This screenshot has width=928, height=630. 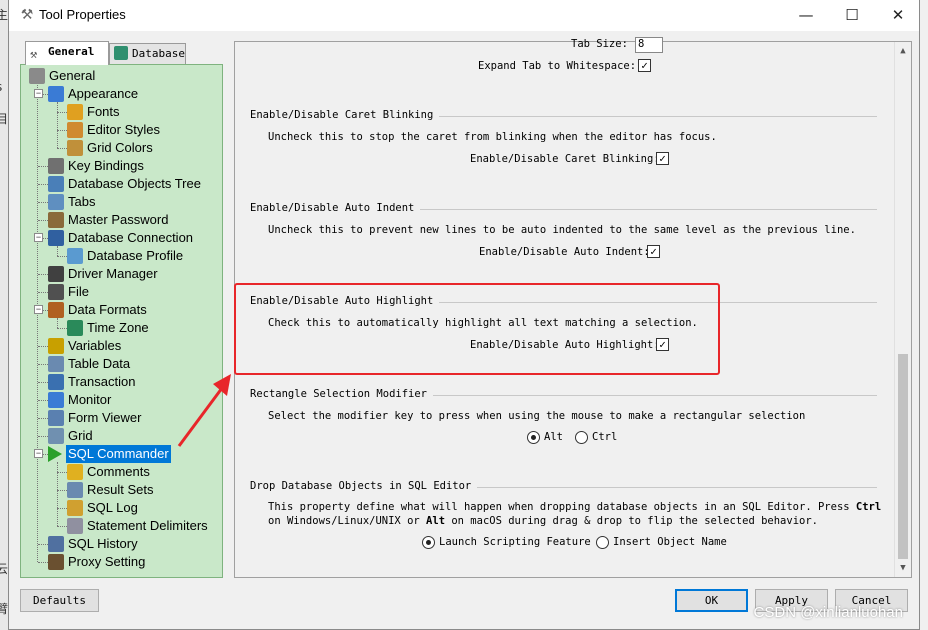 What do you see at coordinates (56, 184) in the screenshot?
I see `tree-icon` at bounding box center [56, 184].